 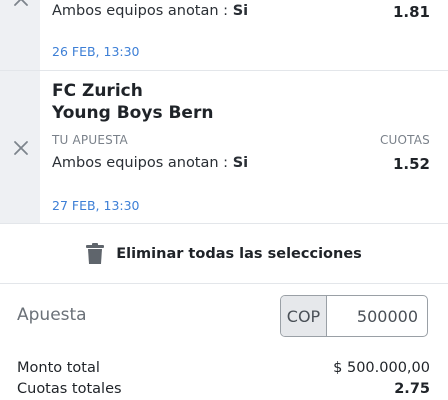 What do you see at coordinates (96, 51) in the screenshot?
I see `event-date: 26 FEB, 13:30` at bounding box center [96, 51].